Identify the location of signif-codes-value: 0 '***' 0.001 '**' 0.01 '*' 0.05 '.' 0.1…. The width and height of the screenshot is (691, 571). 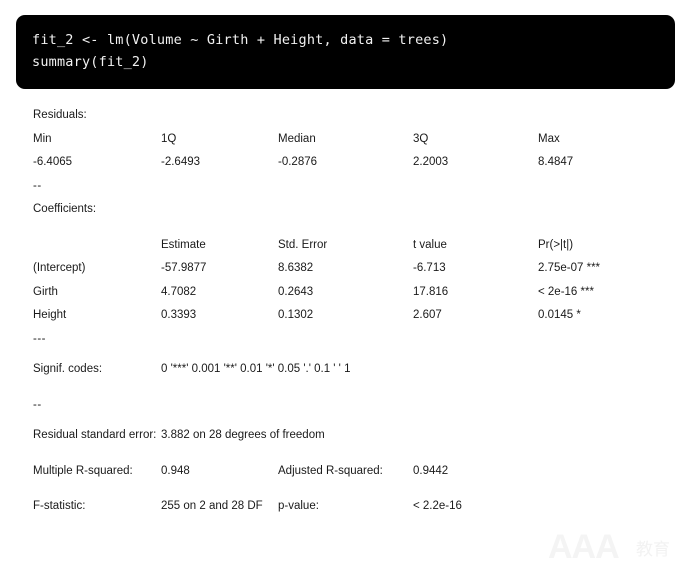
(256, 369).